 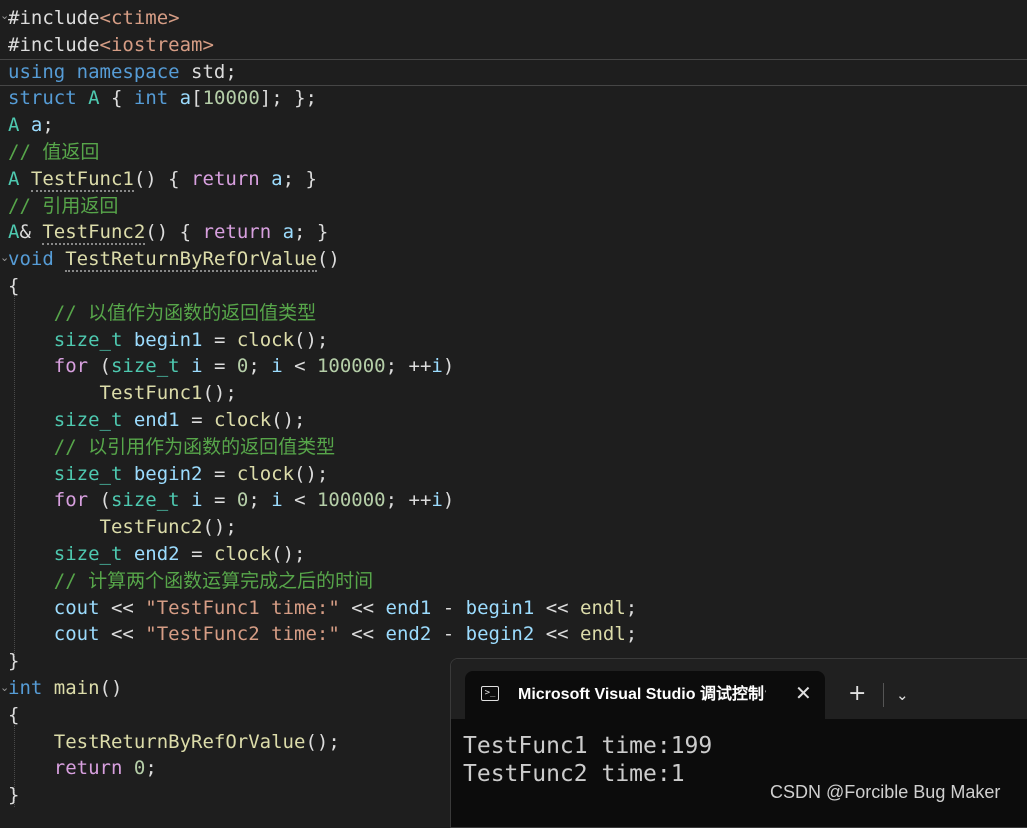 I want to click on code-line: void TestReturnByRefOrValue(), so click(x=174, y=259).